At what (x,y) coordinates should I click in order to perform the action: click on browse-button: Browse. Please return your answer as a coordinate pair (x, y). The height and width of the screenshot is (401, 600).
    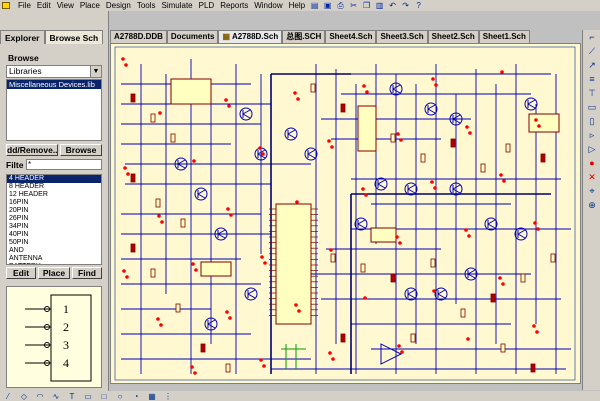
    Looking at the image, I should click on (81, 150).